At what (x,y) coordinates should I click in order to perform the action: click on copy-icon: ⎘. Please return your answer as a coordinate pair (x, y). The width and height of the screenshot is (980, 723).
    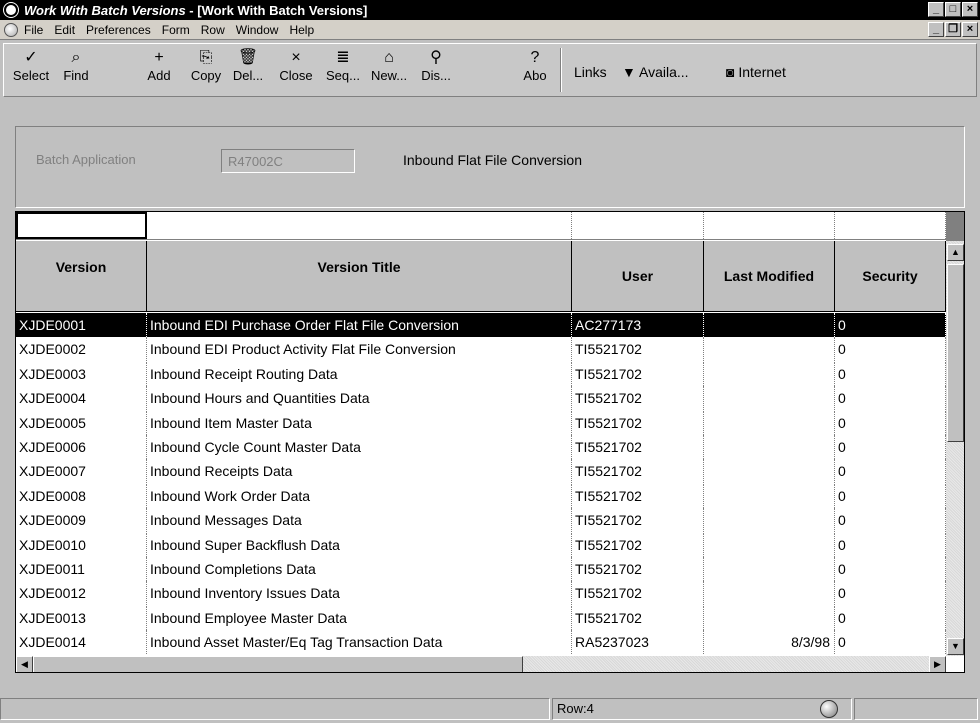
    Looking at the image, I should click on (206, 57).